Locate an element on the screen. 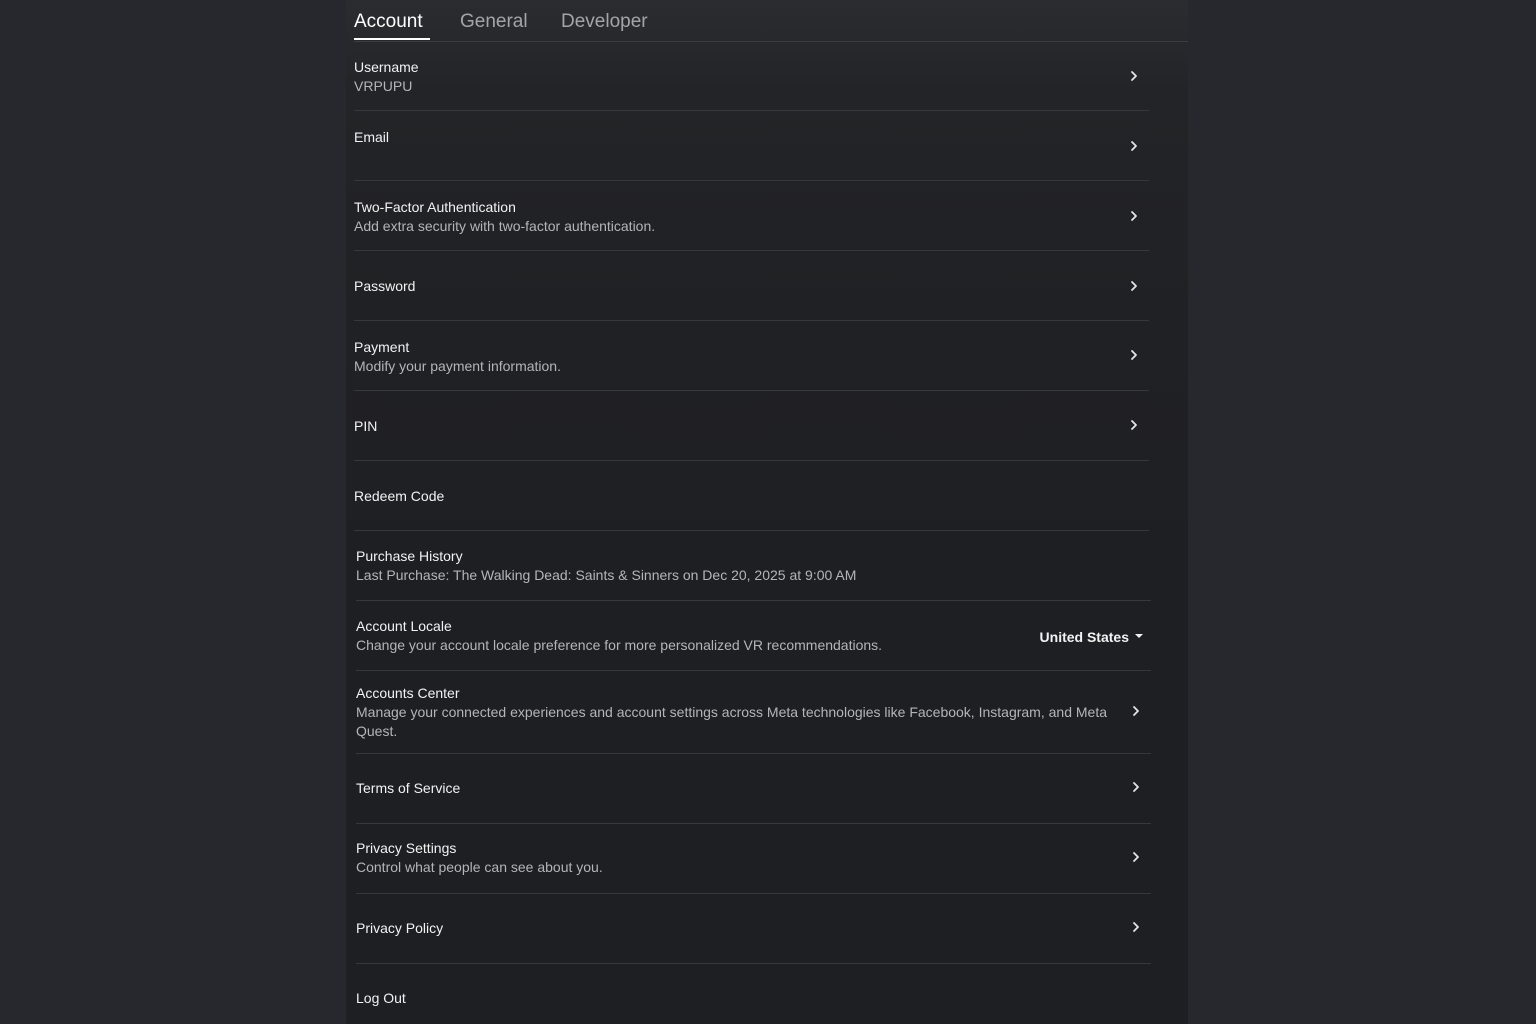  two-factor-label: Two-Factor Authentication is located at coordinates (435, 207).